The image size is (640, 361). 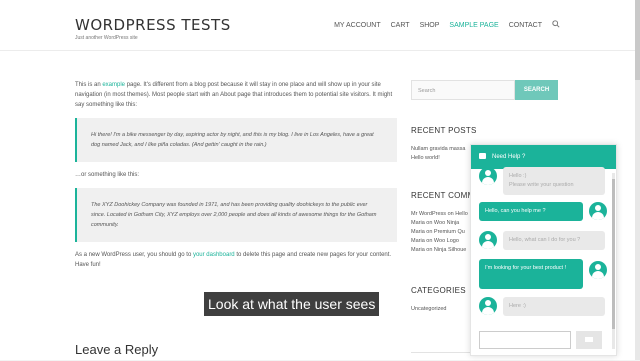 What do you see at coordinates (637, 180) in the screenshot?
I see `page-scrollbar` at bounding box center [637, 180].